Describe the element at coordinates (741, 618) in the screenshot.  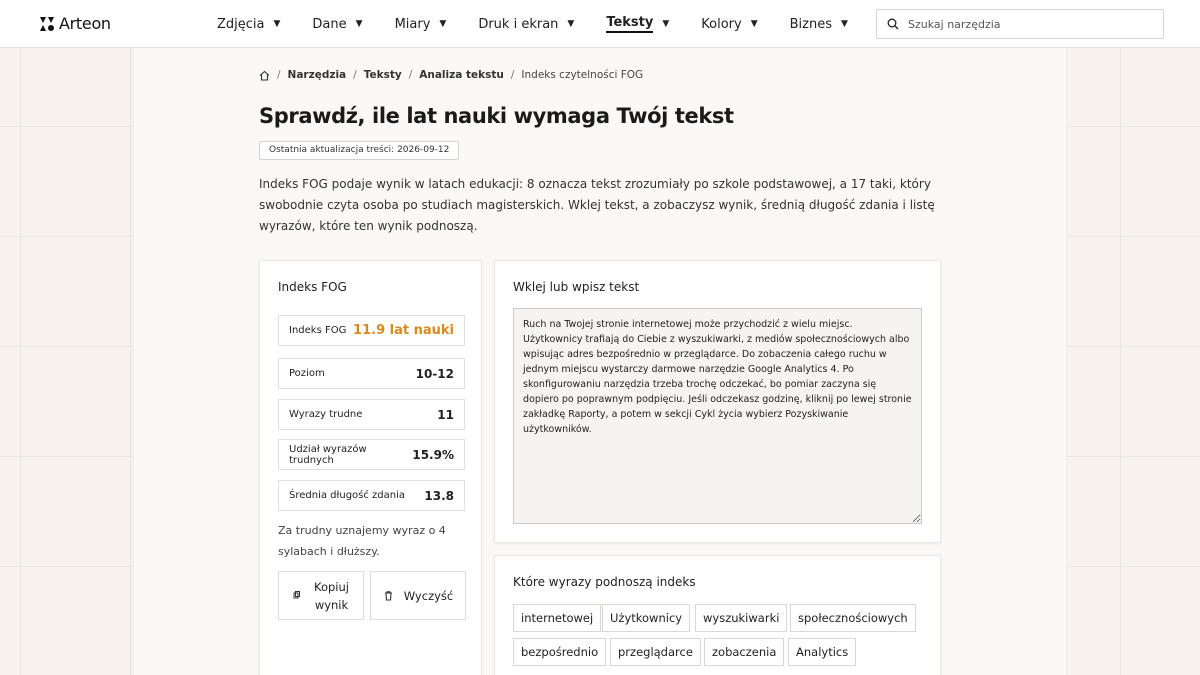
I see `word-chip: wyszukiwarki` at that location.